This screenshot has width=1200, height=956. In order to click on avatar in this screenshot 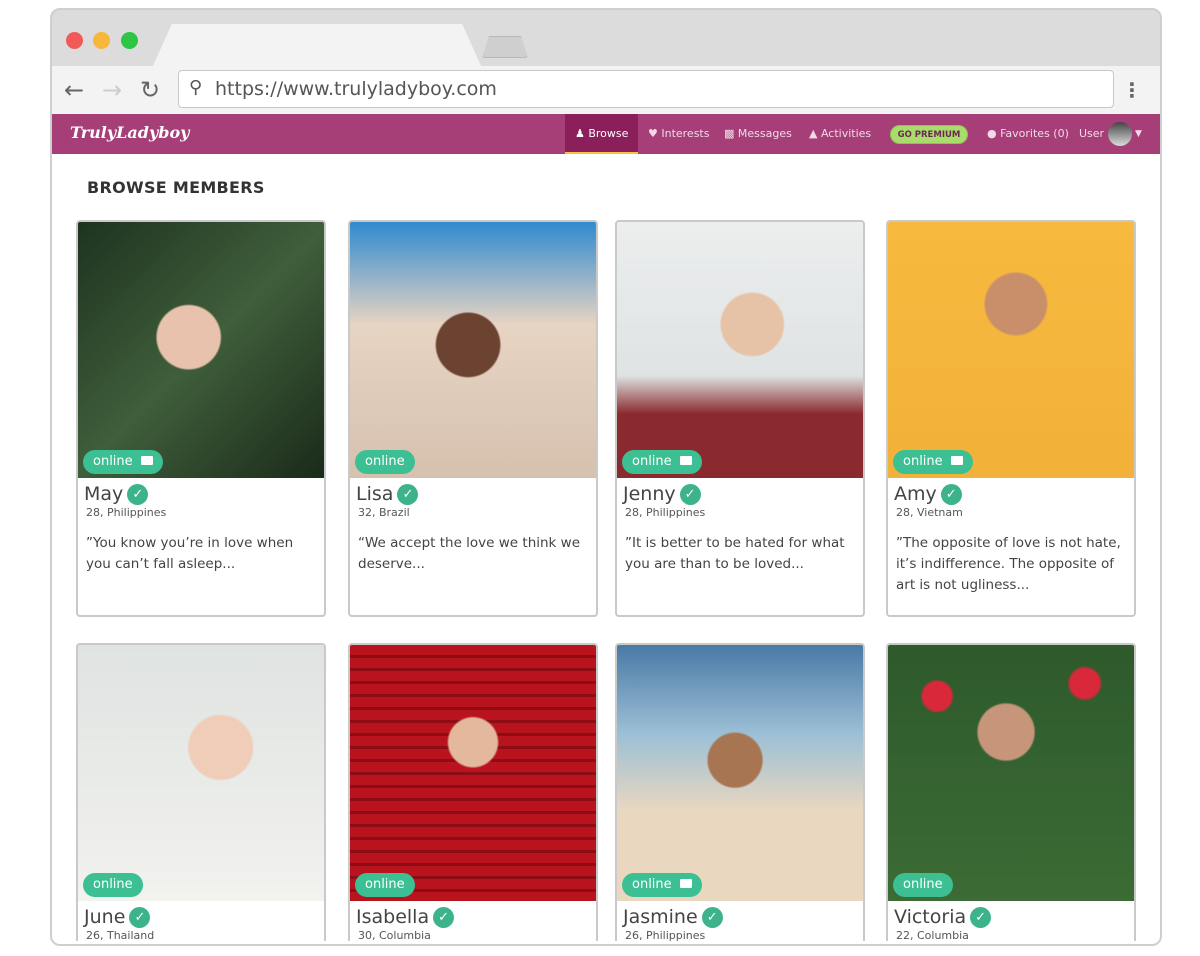, I will do `click(1120, 134)`.